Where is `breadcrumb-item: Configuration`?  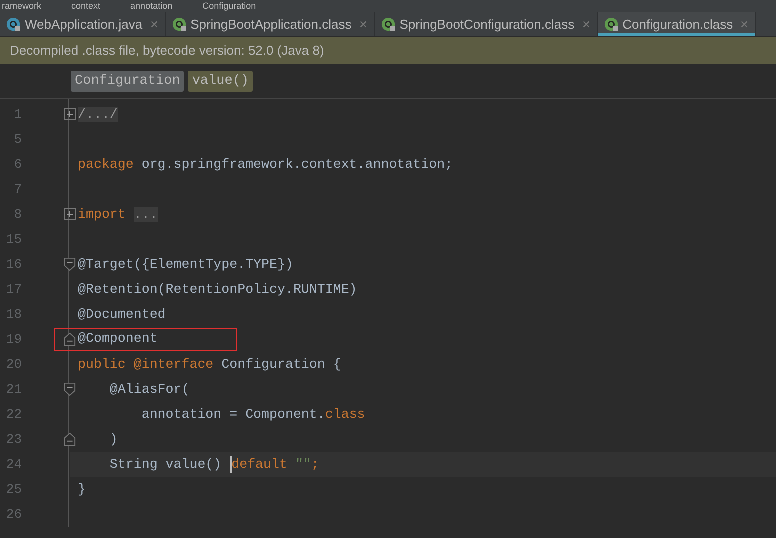
breadcrumb-item: Configuration is located at coordinates (229, 6).